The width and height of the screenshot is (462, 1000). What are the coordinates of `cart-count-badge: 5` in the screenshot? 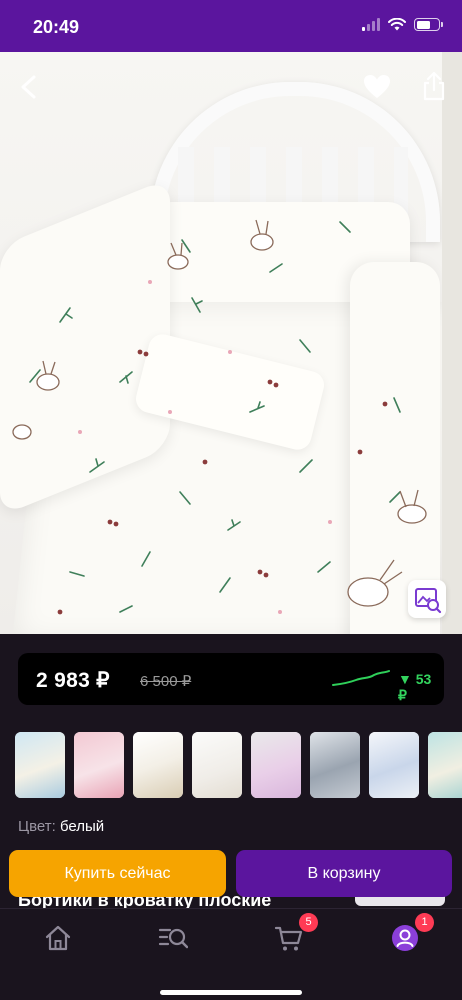 It's located at (308, 922).